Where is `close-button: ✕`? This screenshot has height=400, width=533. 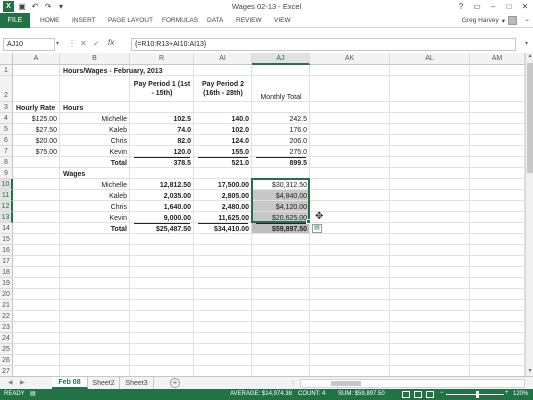
close-button: ✕ is located at coordinates (525, 6).